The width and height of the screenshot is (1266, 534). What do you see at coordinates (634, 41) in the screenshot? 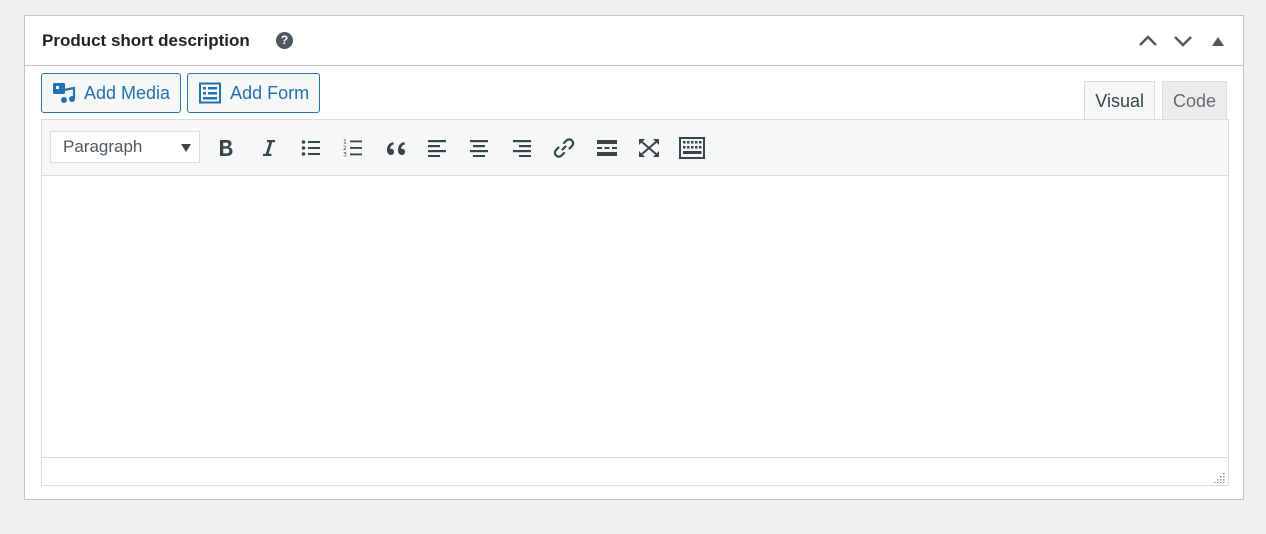
I see `postbox-header: Product short description ?` at bounding box center [634, 41].